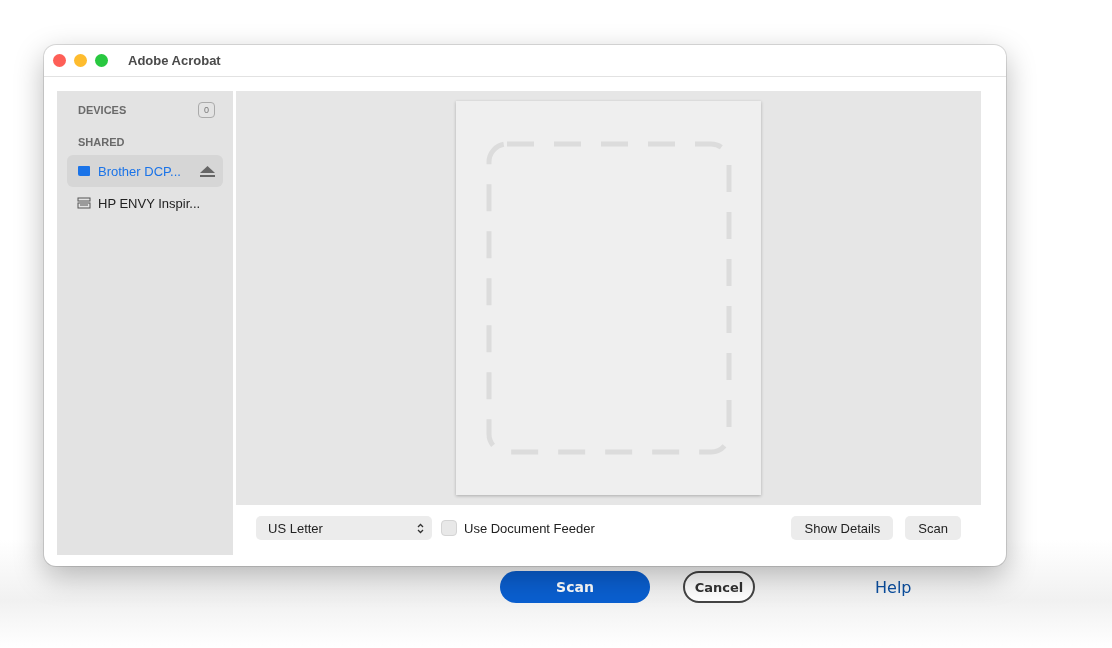  Describe the element at coordinates (101, 142) in the screenshot. I see `section-header: SHARED` at that location.